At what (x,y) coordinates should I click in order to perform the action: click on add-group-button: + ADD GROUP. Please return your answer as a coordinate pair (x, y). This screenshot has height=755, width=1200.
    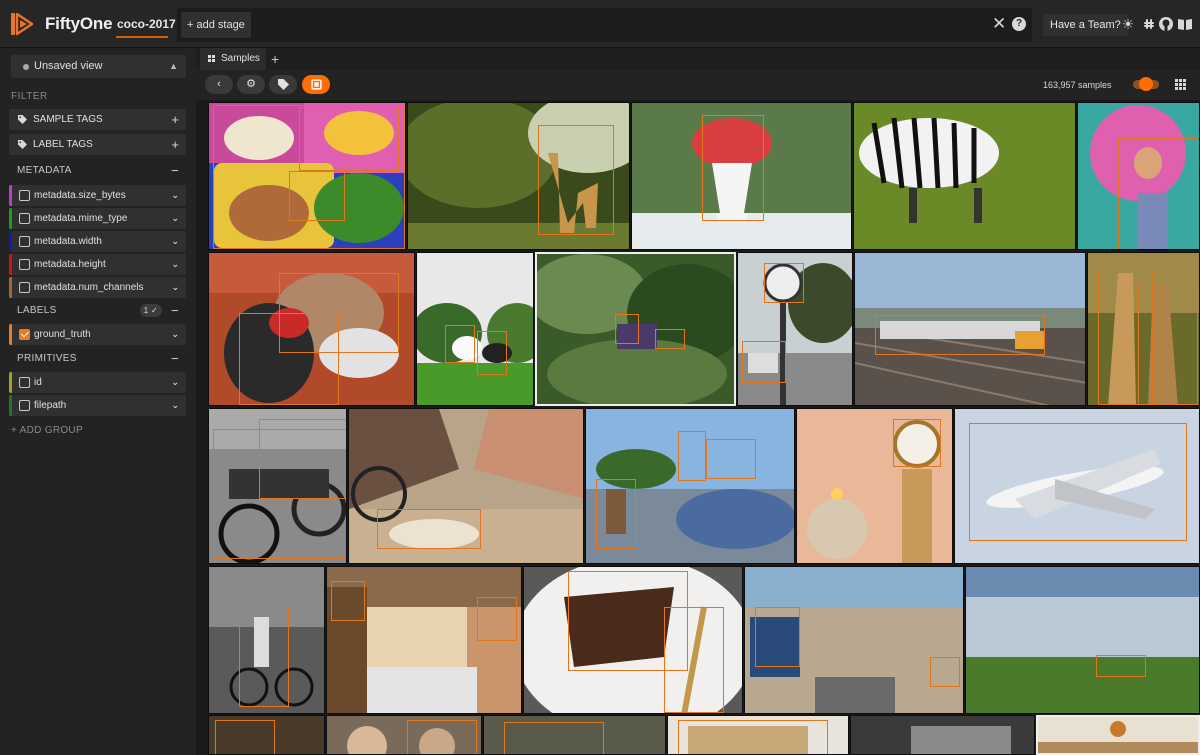
    Looking at the image, I should click on (47, 430).